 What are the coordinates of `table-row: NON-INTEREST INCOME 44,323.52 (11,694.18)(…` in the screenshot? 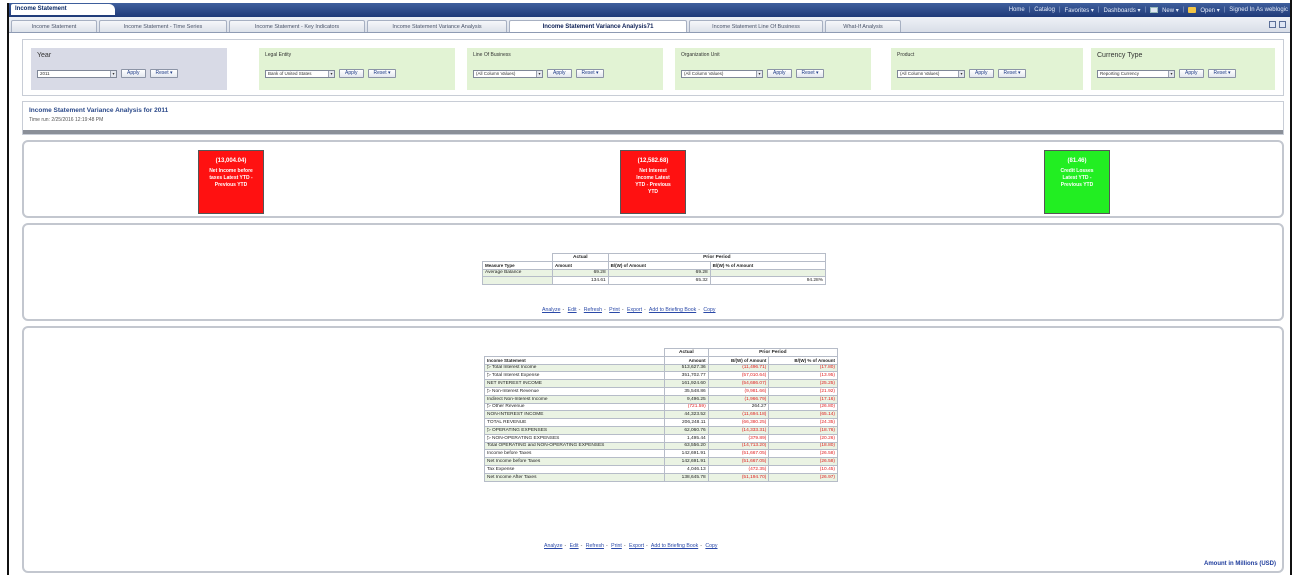 It's located at (661, 415).